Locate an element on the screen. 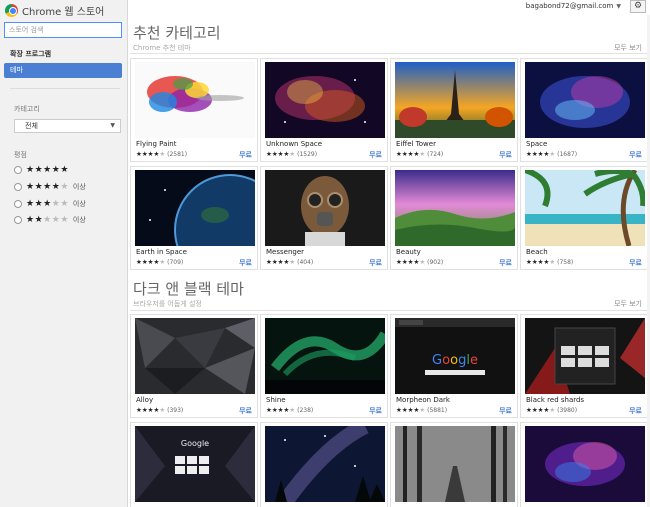 The image size is (650, 507). theme-card: Beauty ★★★★★ (902) 무료 is located at coordinates (454, 218).